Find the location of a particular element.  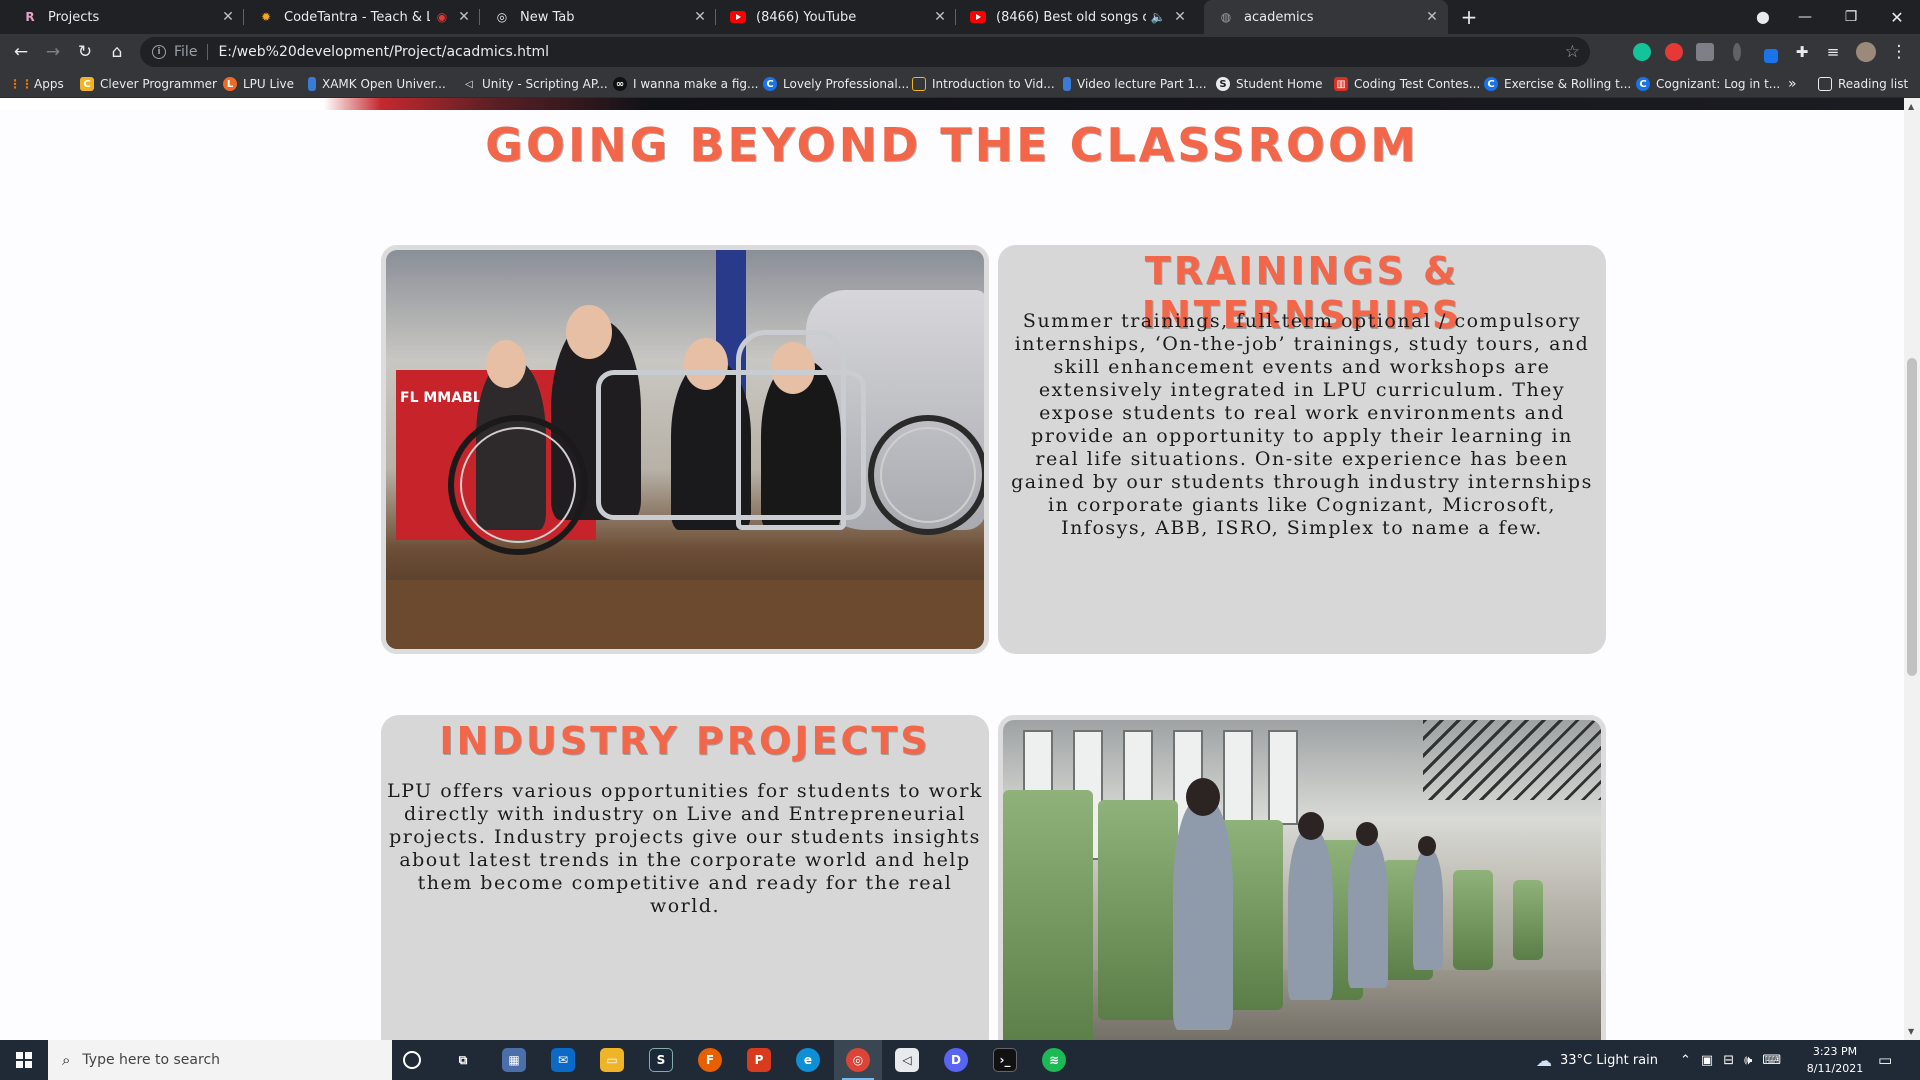

start-button is located at coordinates (24, 1060).